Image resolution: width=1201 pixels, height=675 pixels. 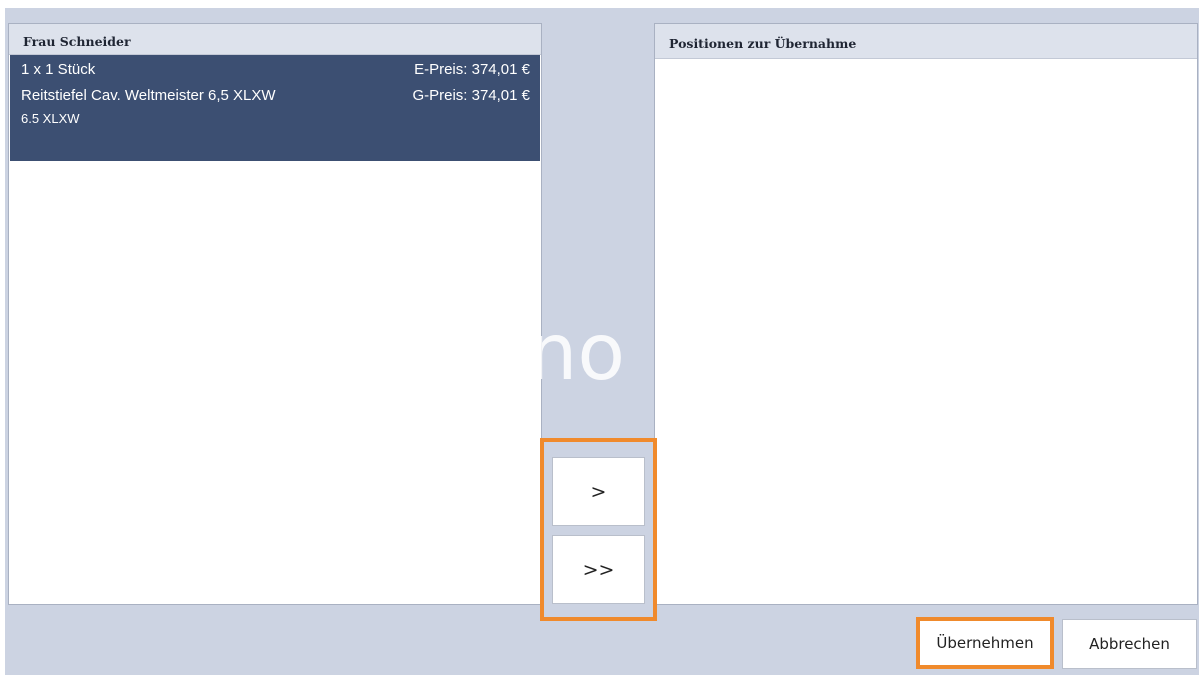 What do you see at coordinates (471, 95) in the screenshot?
I see `item-total-price: G-Preis: 374,01 €` at bounding box center [471, 95].